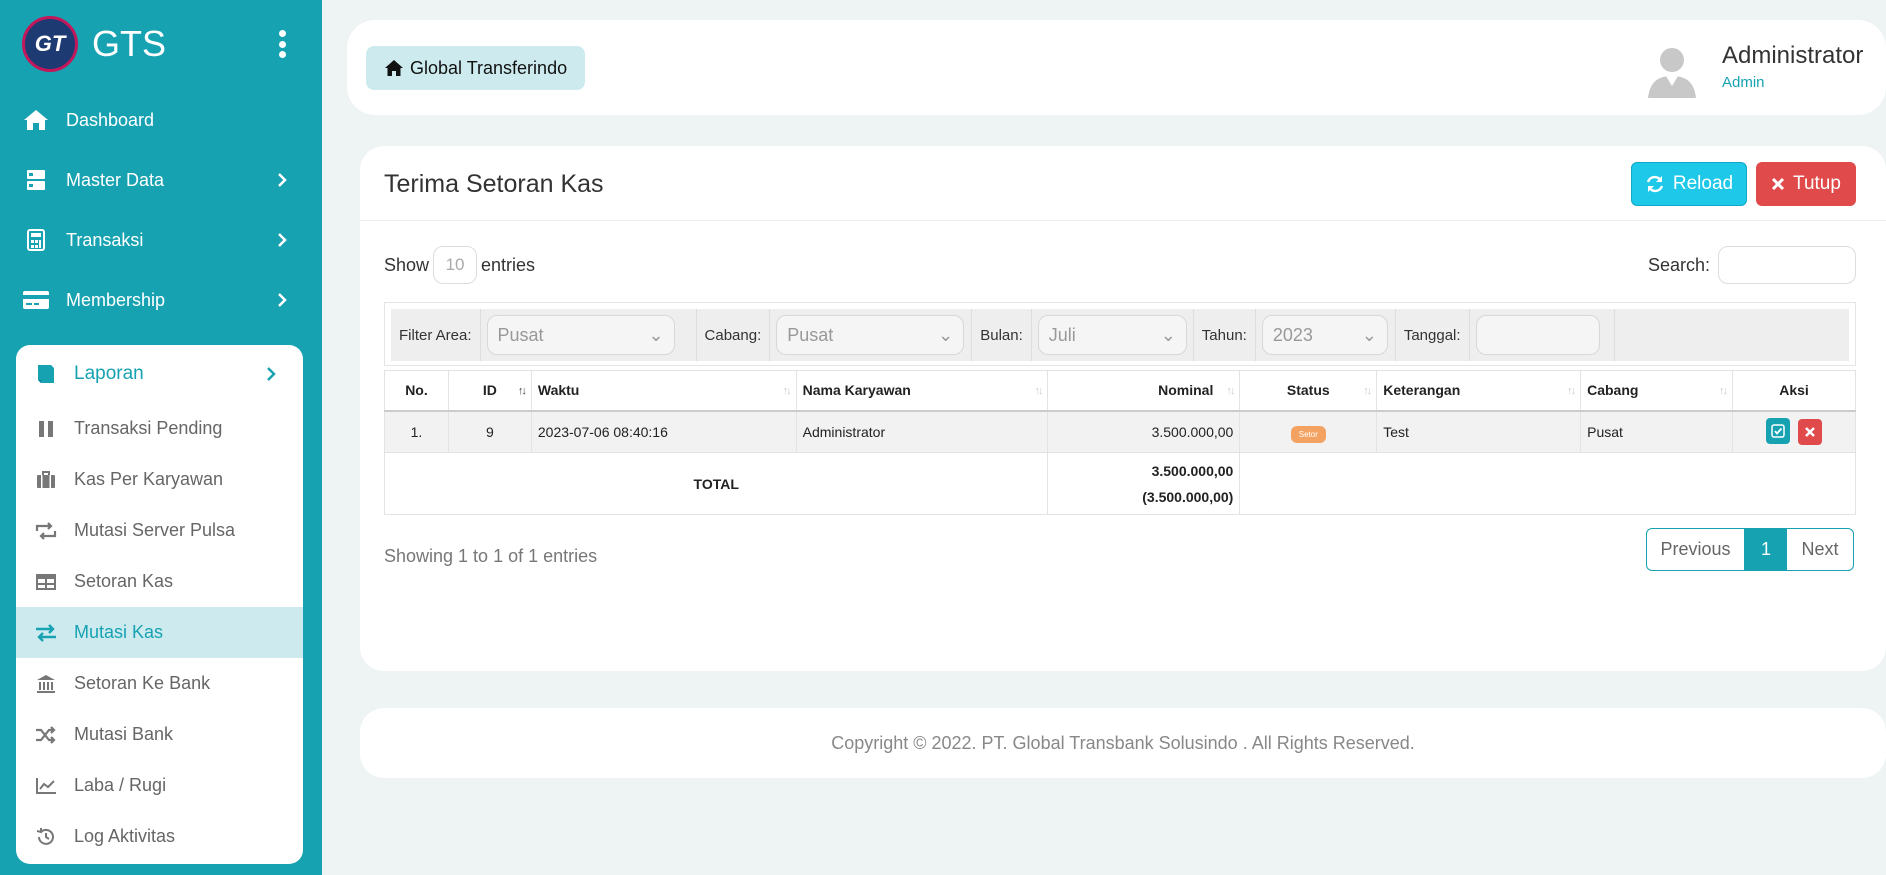 The image size is (1886, 875). Describe the element at coordinates (407, 264) in the screenshot. I see `show-label: Show` at that location.